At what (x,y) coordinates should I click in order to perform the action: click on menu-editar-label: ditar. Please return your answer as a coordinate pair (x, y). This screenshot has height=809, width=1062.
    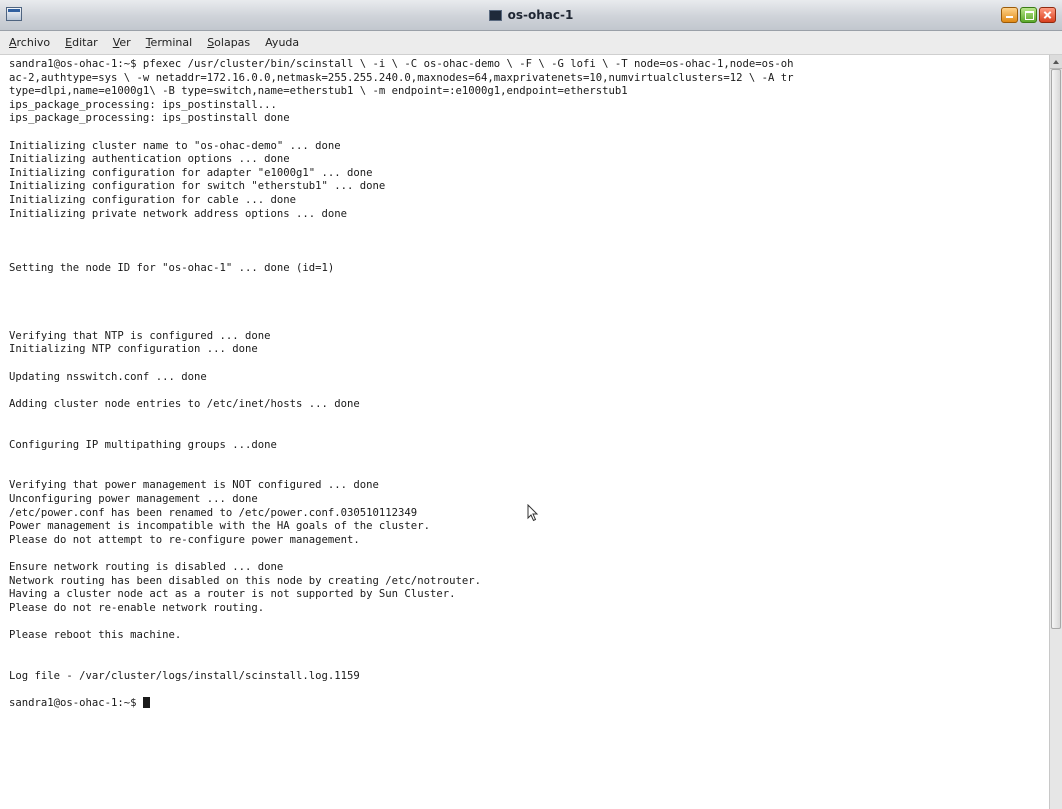
    Looking at the image, I should click on (85, 42).